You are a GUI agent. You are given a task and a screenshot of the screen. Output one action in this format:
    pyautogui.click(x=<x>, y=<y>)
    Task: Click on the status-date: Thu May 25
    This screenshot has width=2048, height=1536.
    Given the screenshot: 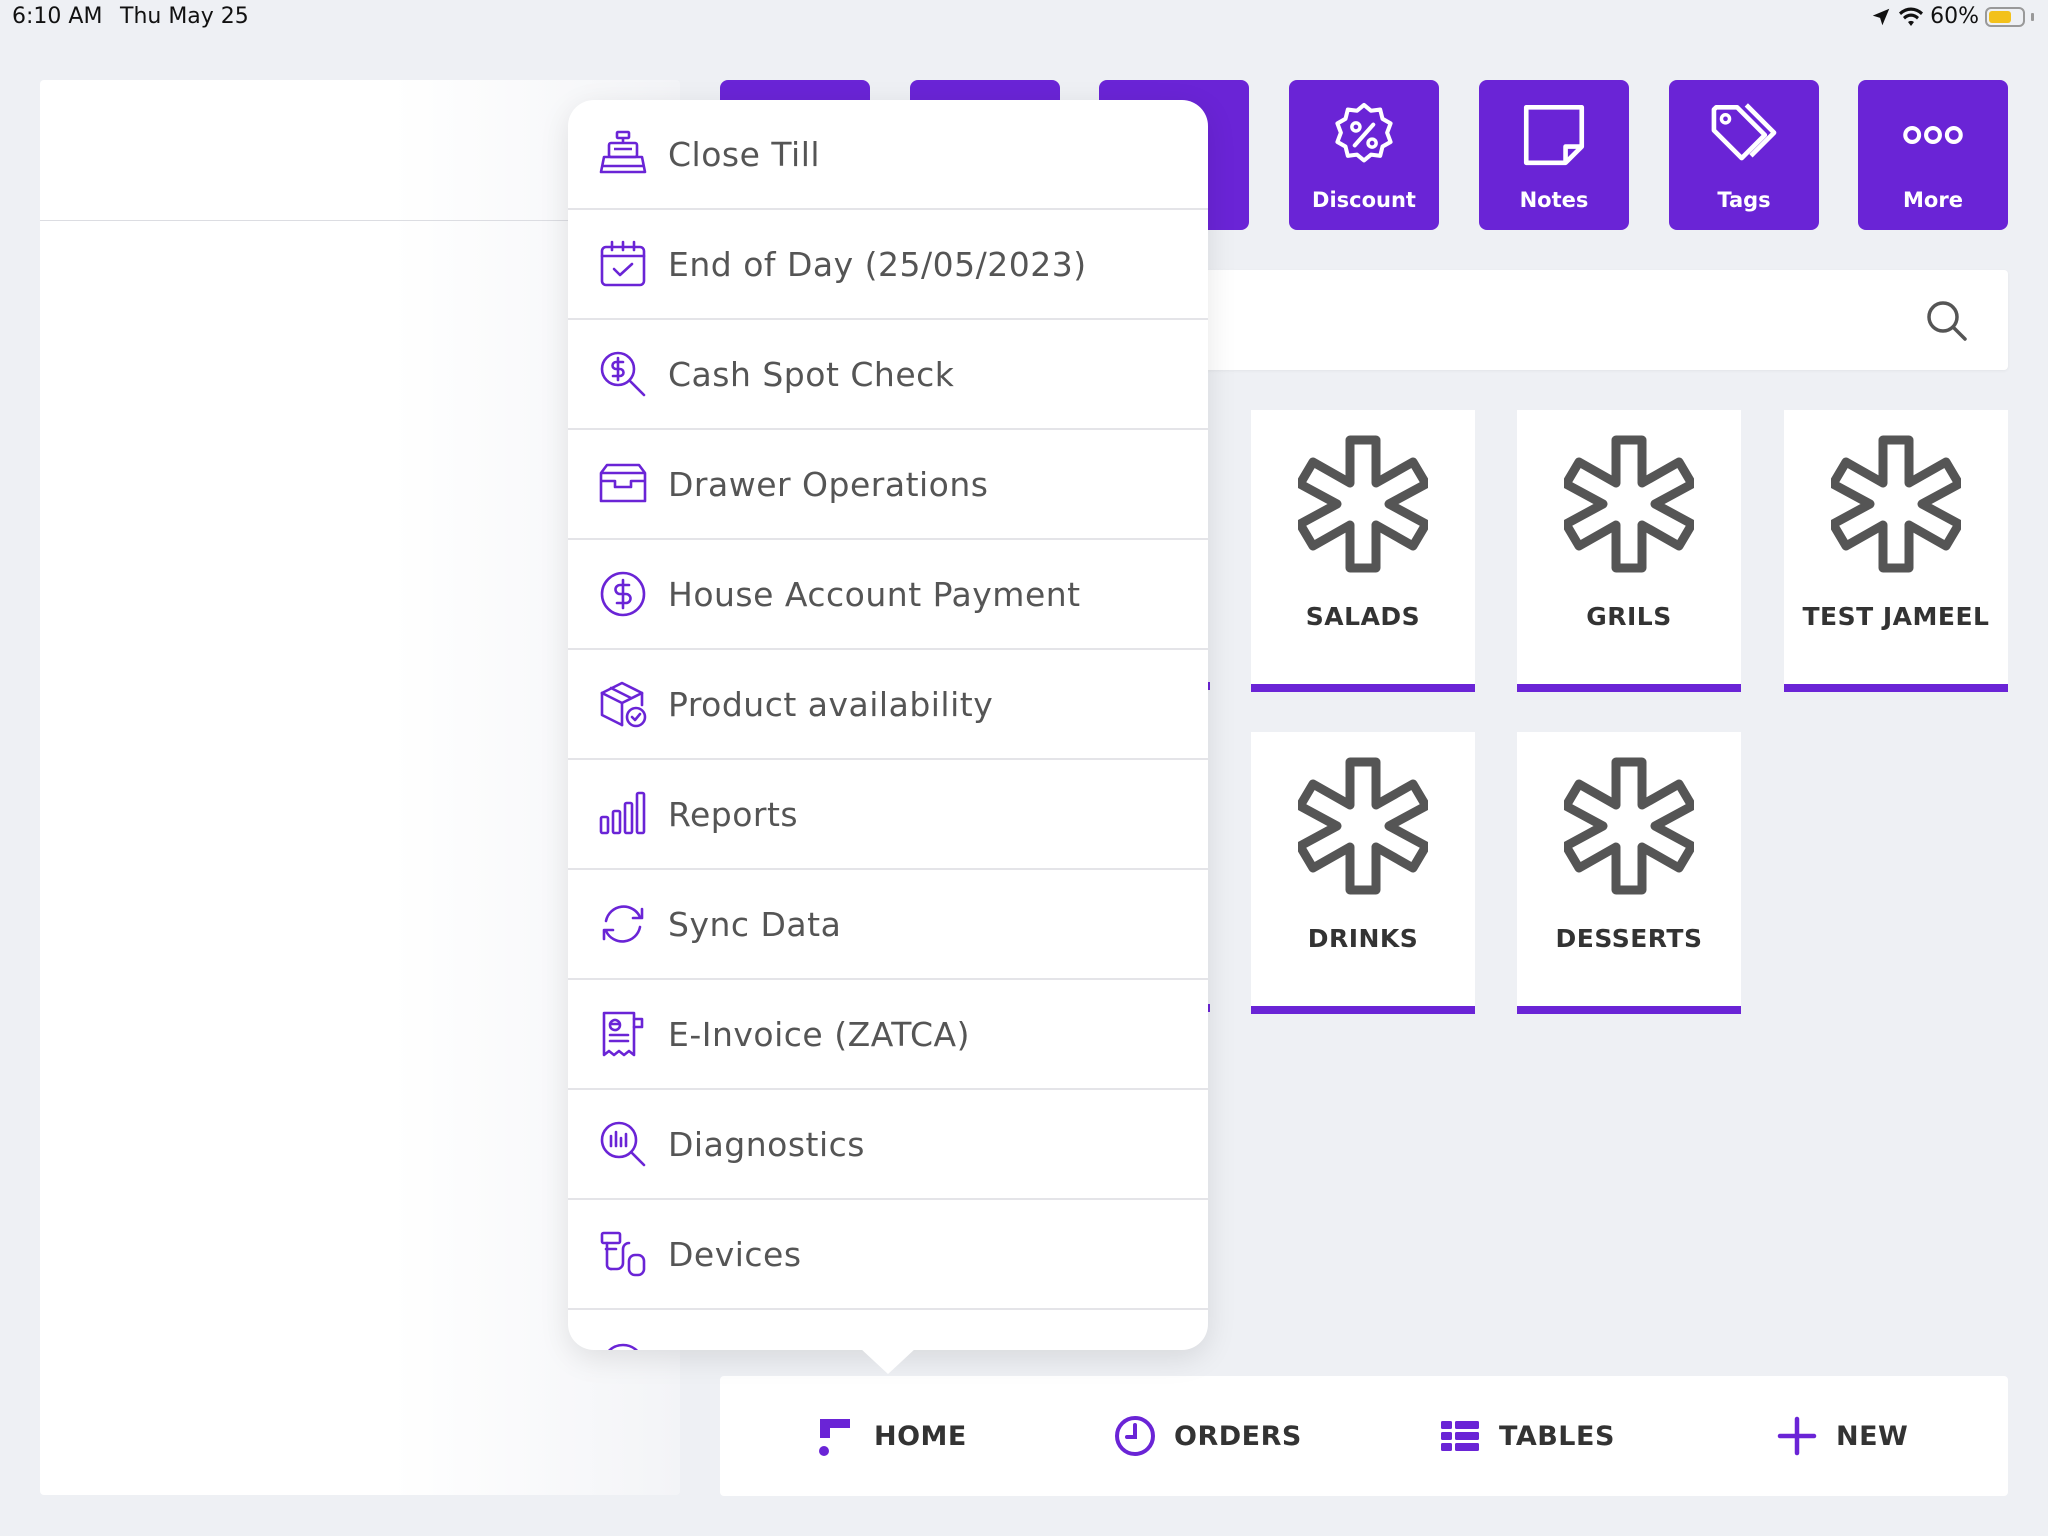 What is the action you would take?
    pyautogui.click(x=184, y=16)
    